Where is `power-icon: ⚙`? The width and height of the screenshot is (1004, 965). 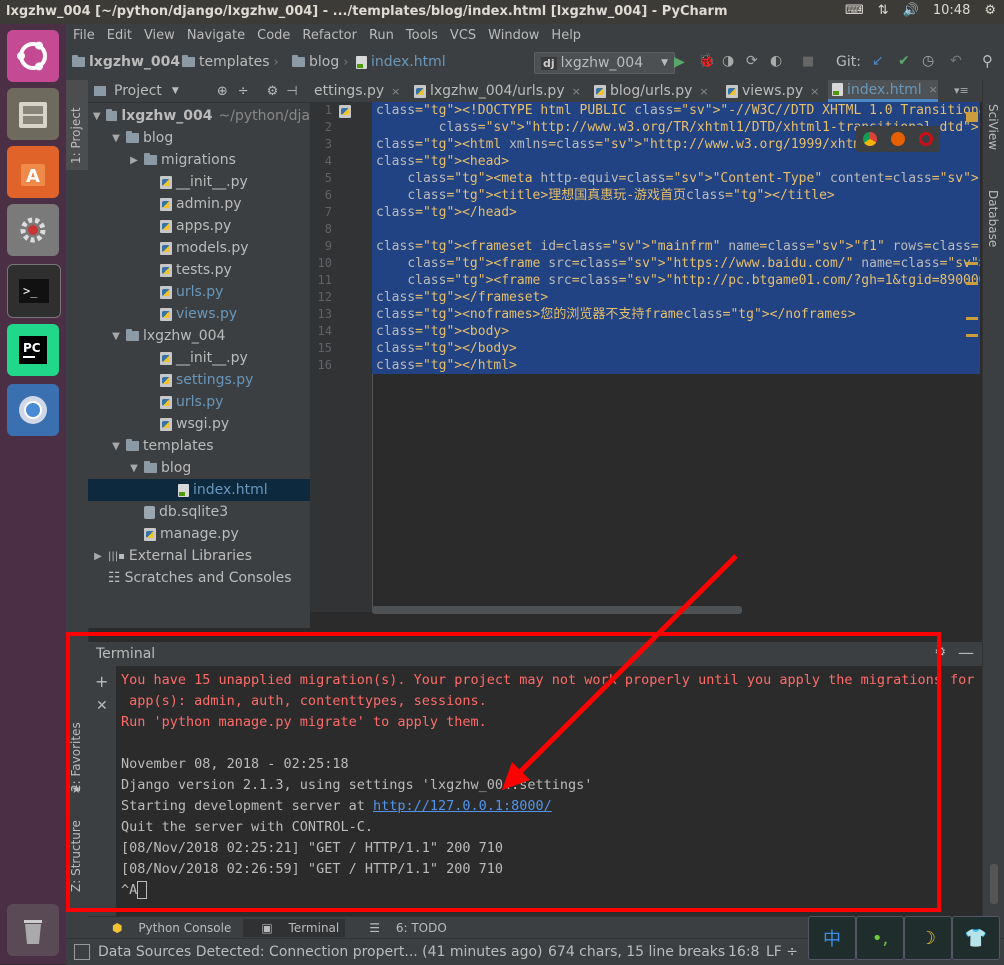
power-icon: ⚙ is located at coordinates (990, 10).